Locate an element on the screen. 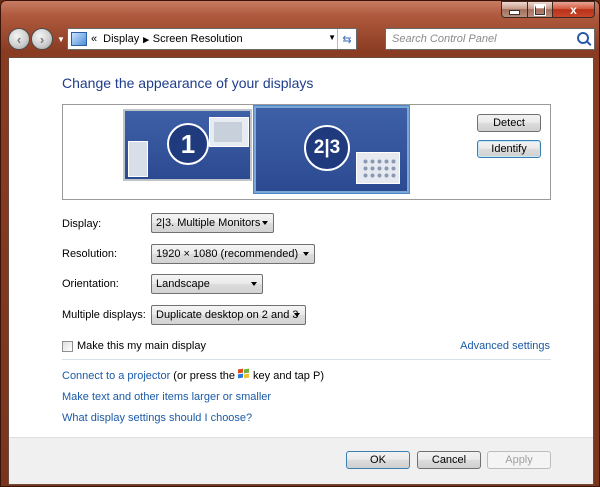 This screenshot has height=487, width=600. back-button: ‹ is located at coordinates (19, 39).